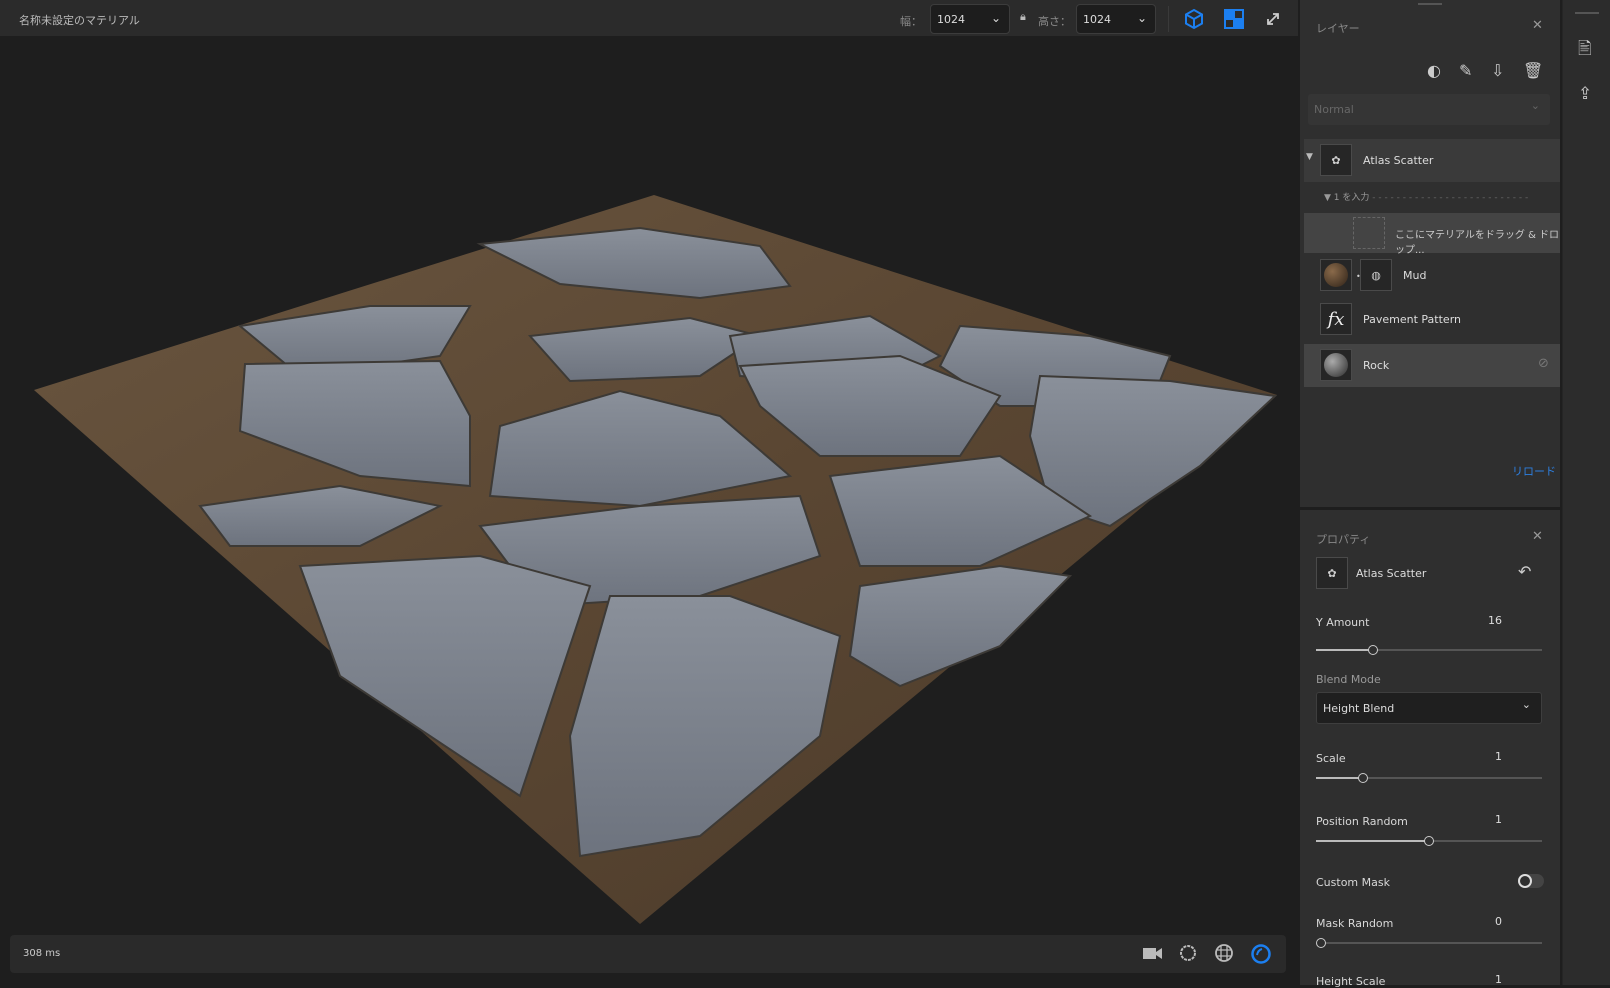 The width and height of the screenshot is (1610, 988). I want to click on custom-mask-toggle, so click(1531, 881).